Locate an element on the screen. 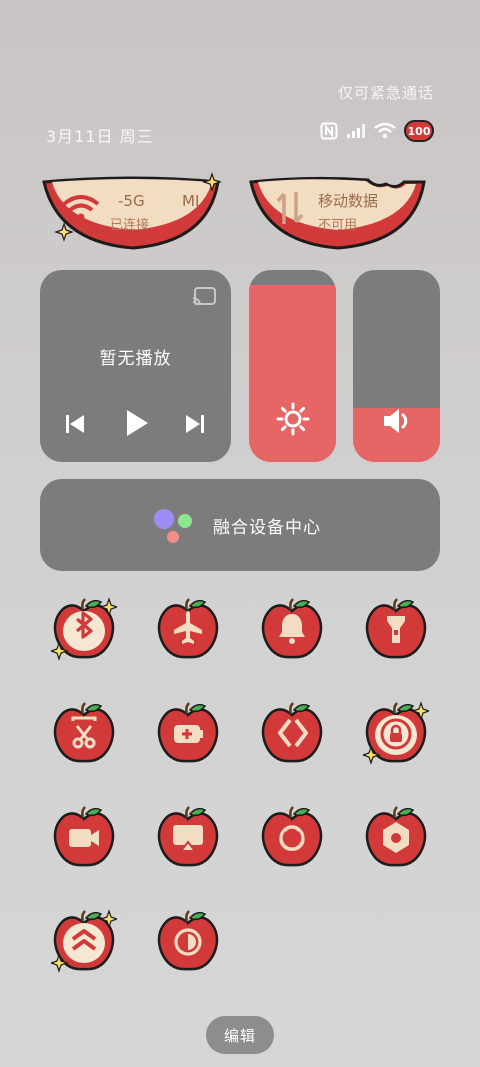 Image resolution: width=480 pixels, height=1067 pixels. wifi-name: -5G is located at coordinates (131, 201).